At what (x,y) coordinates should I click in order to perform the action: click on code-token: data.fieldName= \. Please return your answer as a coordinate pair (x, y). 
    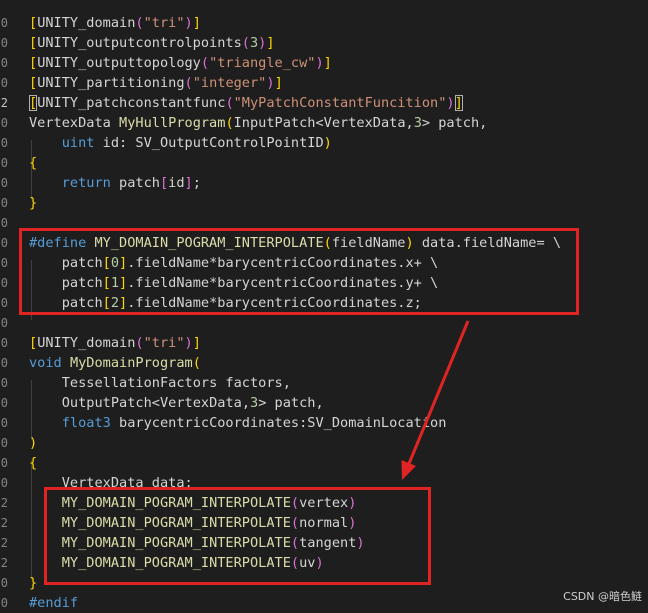
    Looking at the image, I should click on (487, 243).